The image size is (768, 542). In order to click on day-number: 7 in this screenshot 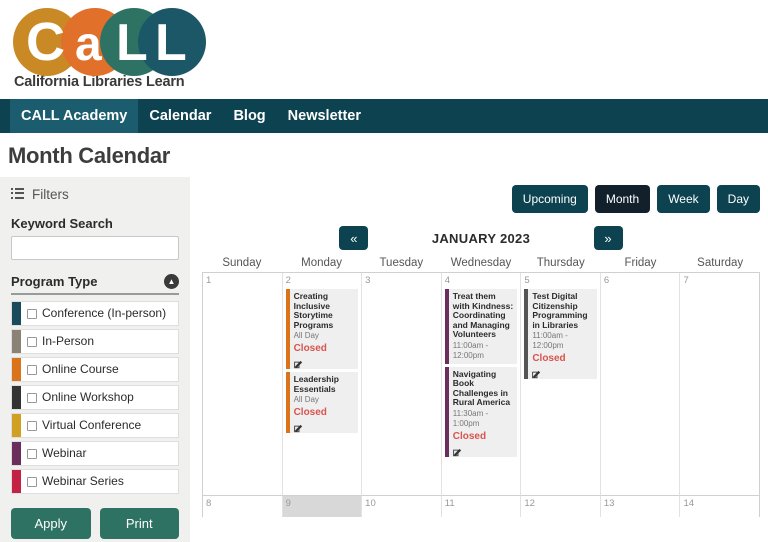, I will do `click(686, 280)`.